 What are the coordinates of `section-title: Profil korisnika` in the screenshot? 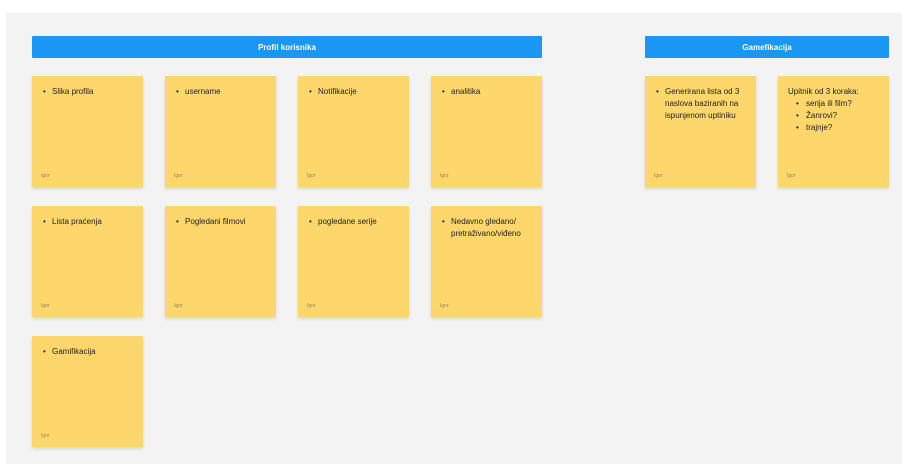 It's located at (287, 47).